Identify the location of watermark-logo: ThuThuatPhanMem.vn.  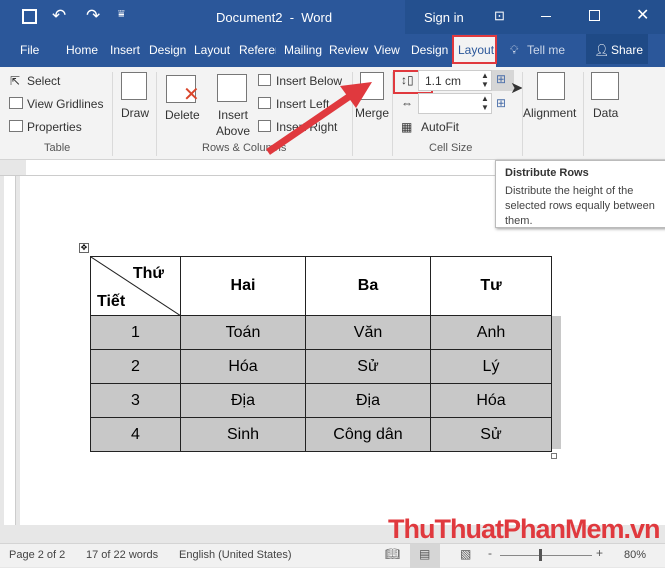
(524, 529).